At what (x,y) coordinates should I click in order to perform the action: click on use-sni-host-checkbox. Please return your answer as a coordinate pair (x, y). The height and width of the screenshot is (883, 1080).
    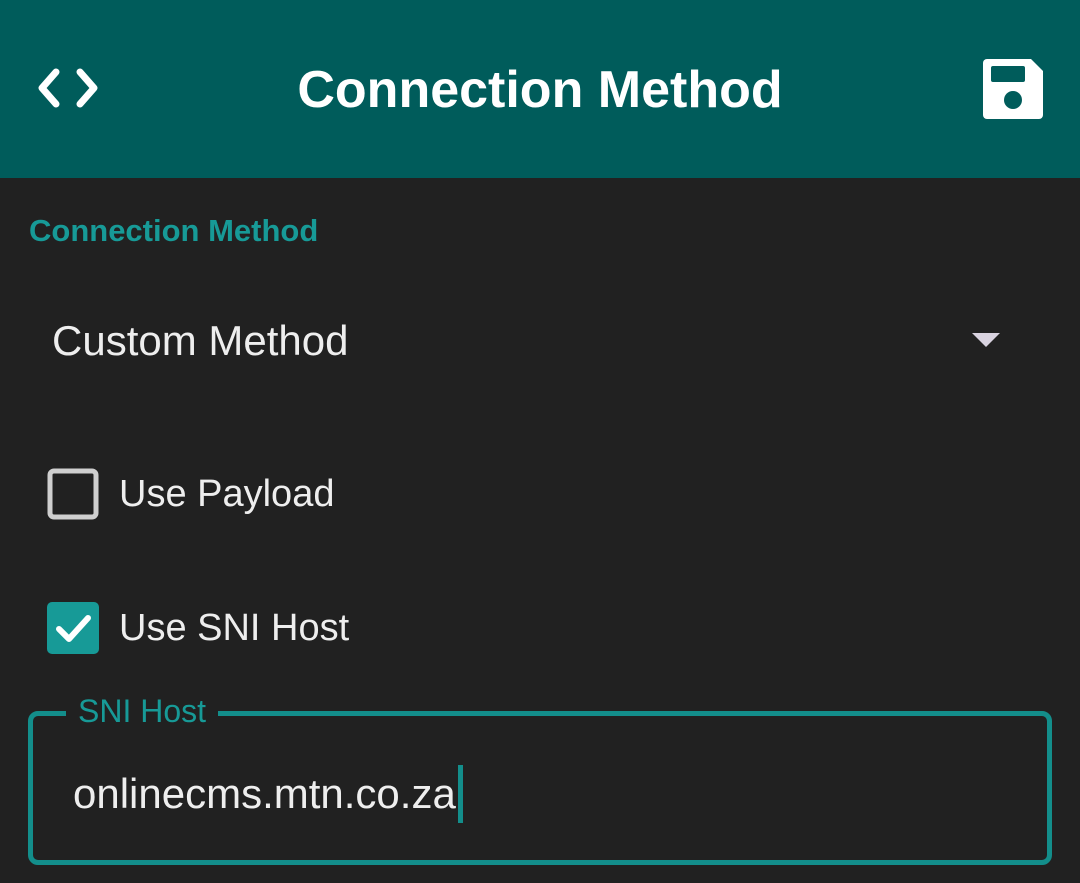
    Looking at the image, I should click on (73, 628).